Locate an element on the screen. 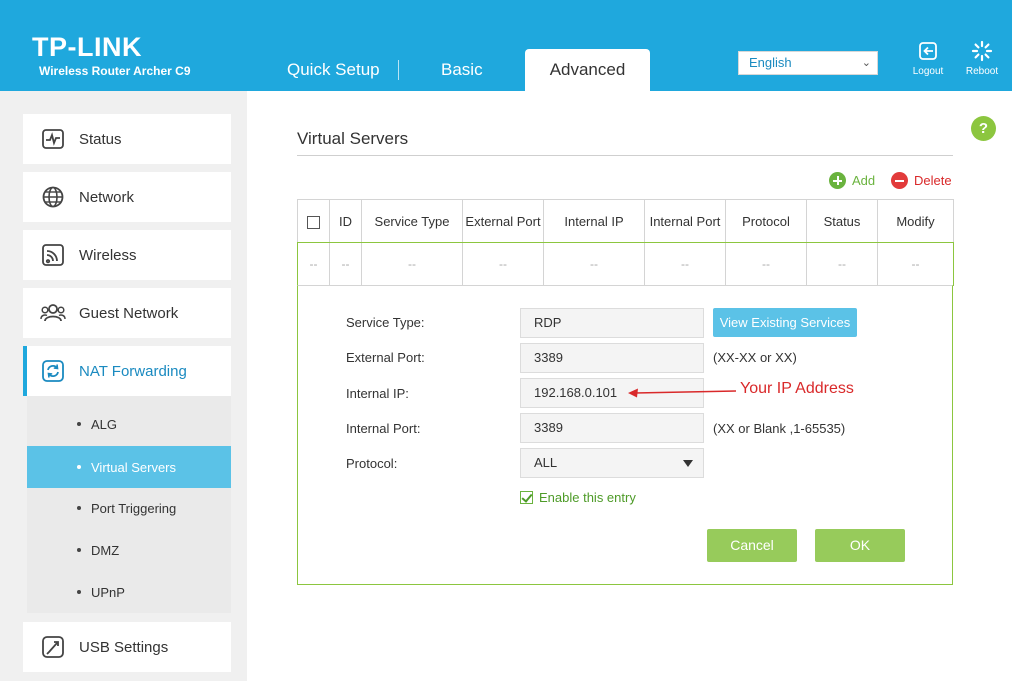  enable-entry-checkbox: Enable this entry is located at coordinates (578, 497).